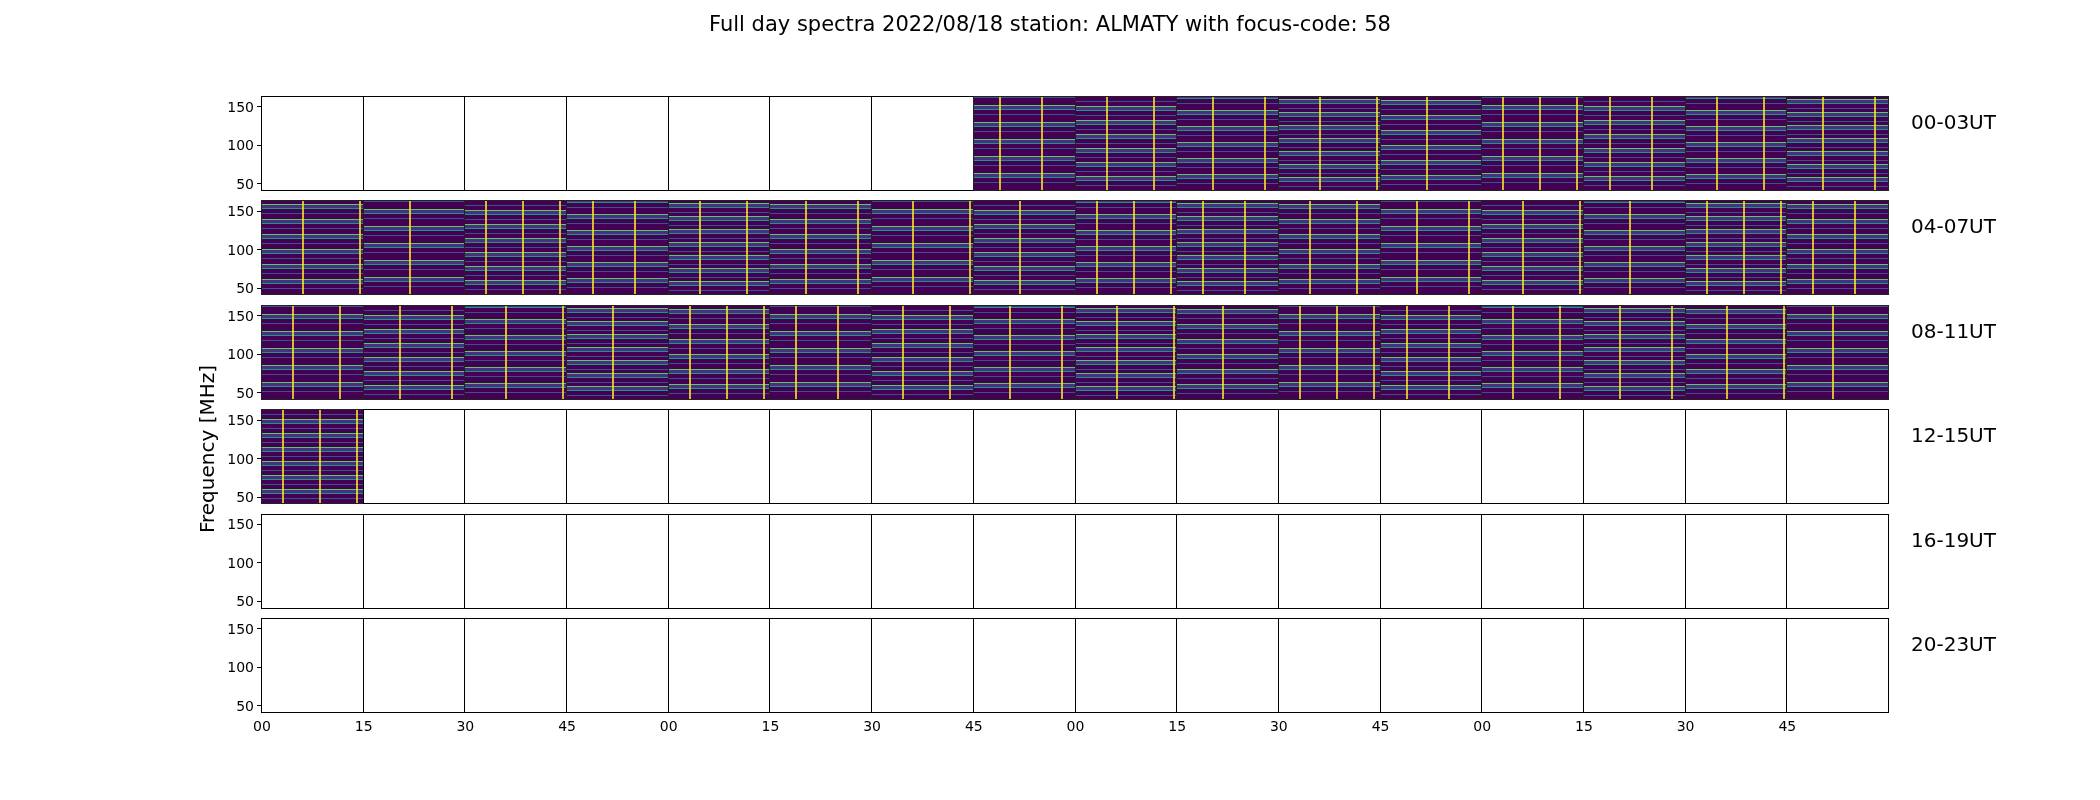 The width and height of the screenshot is (2100, 800). I want to click on row-time-label: 12-15UT, so click(1953, 436).